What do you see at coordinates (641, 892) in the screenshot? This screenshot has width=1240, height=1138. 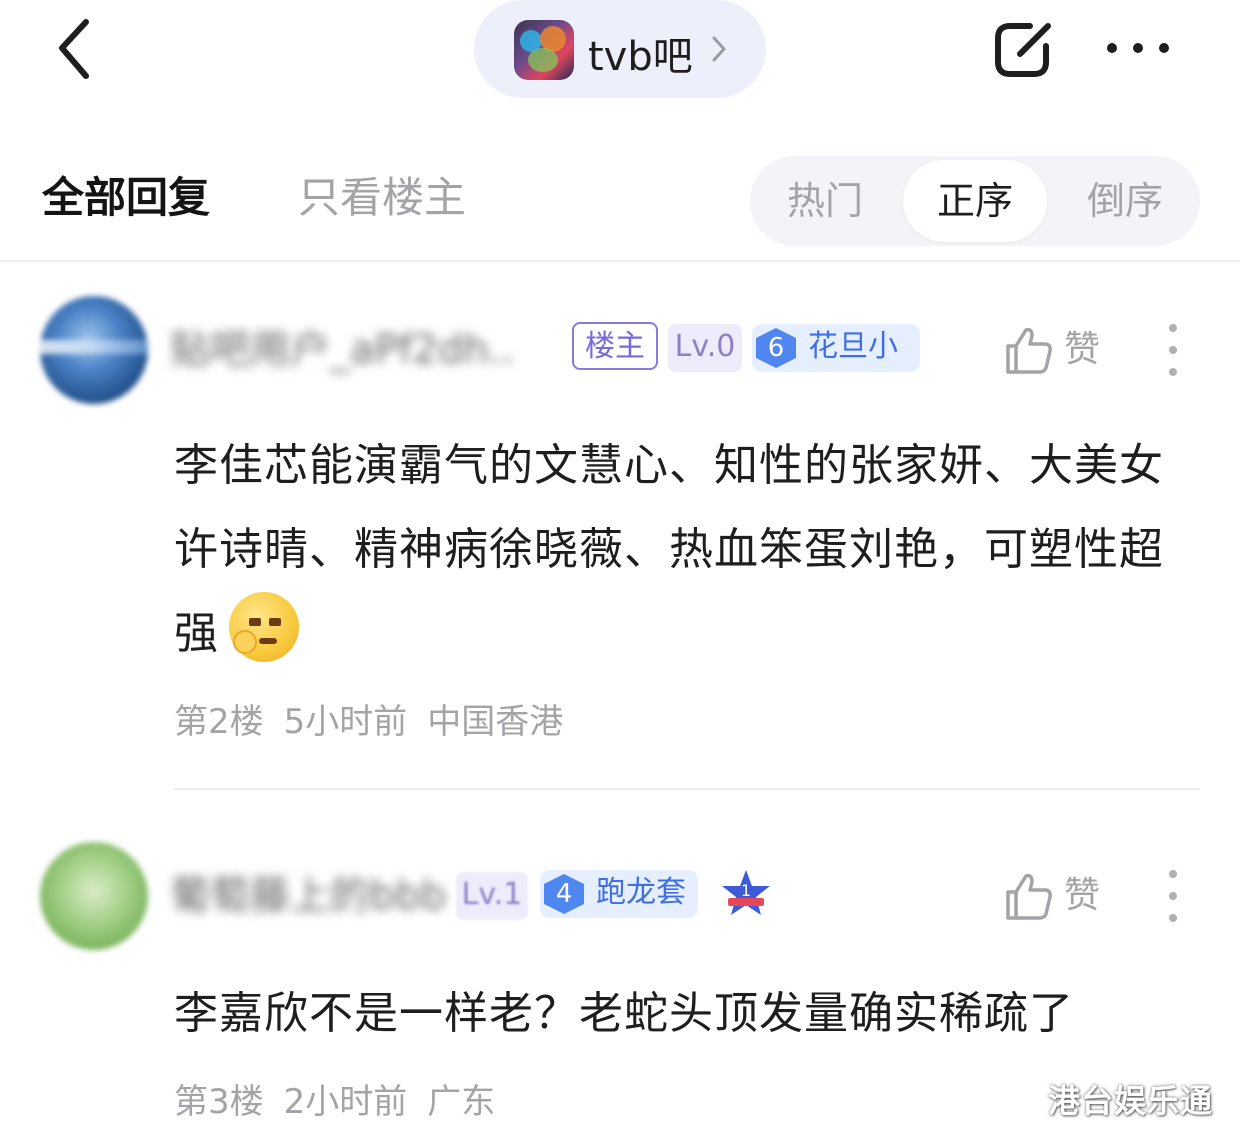 I see `fan-title: 跑龙套` at bounding box center [641, 892].